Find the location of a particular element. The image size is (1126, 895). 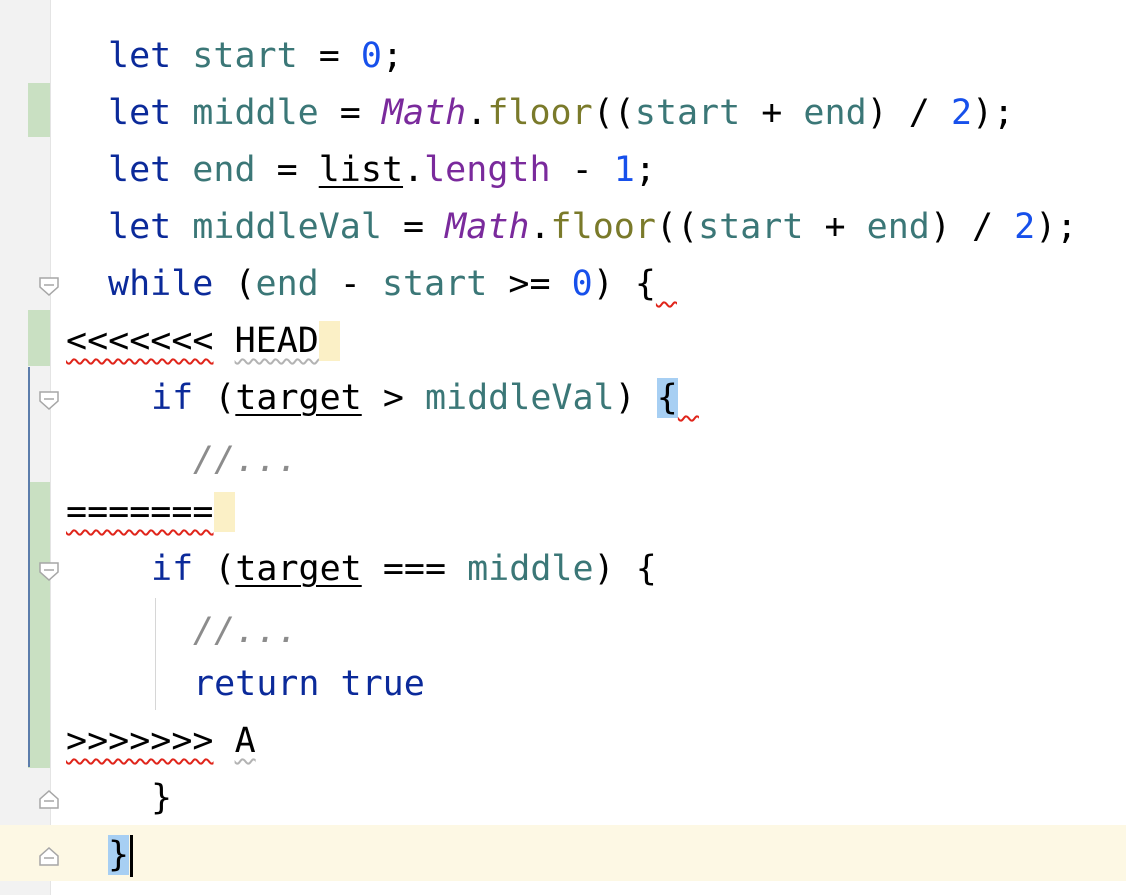

code-token: ) / is located at coordinates (972, 227).